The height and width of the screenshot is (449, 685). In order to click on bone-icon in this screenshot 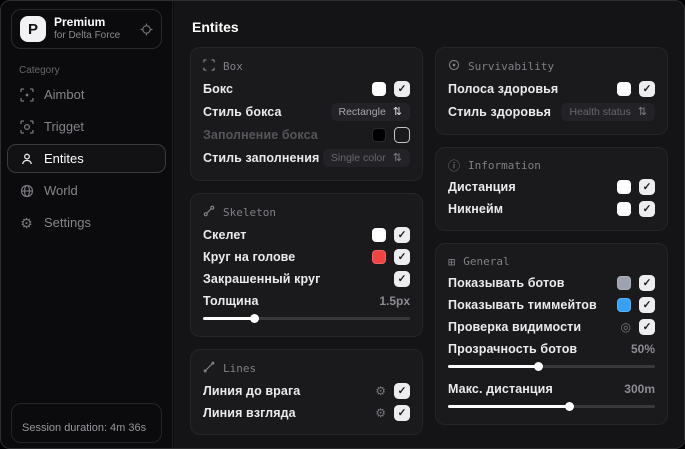, I will do `click(209, 212)`.